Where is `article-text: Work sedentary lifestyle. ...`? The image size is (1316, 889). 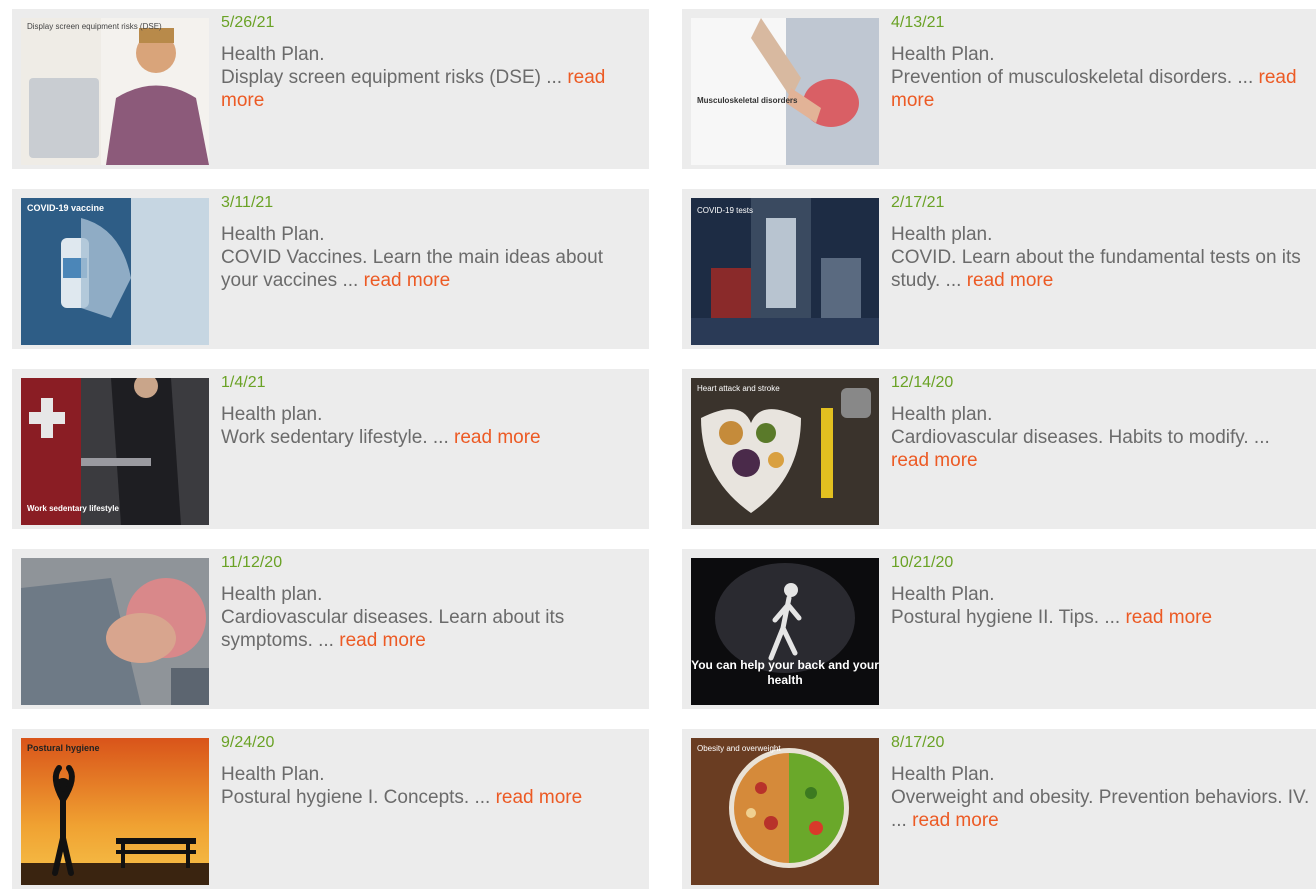 article-text: Work sedentary lifestyle. ... is located at coordinates (338, 437).